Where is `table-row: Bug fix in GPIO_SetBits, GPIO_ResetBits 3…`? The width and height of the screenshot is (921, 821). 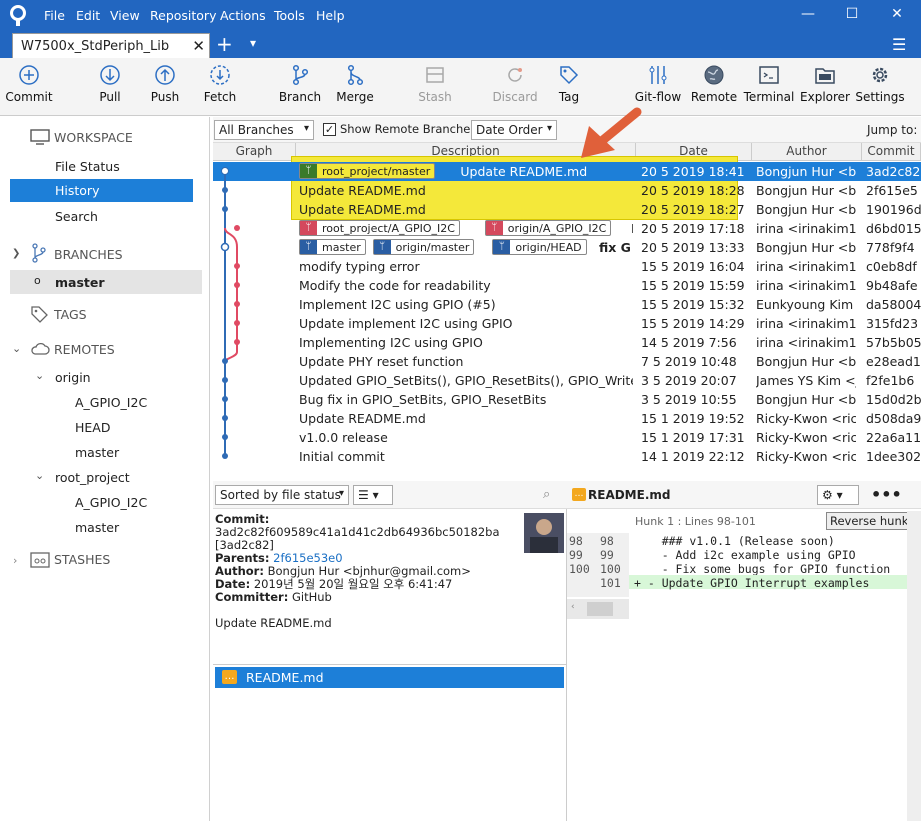 table-row: Bug fix in GPIO_SetBits, GPIO_ResetBits 3… is located at coordinates (567, 399).